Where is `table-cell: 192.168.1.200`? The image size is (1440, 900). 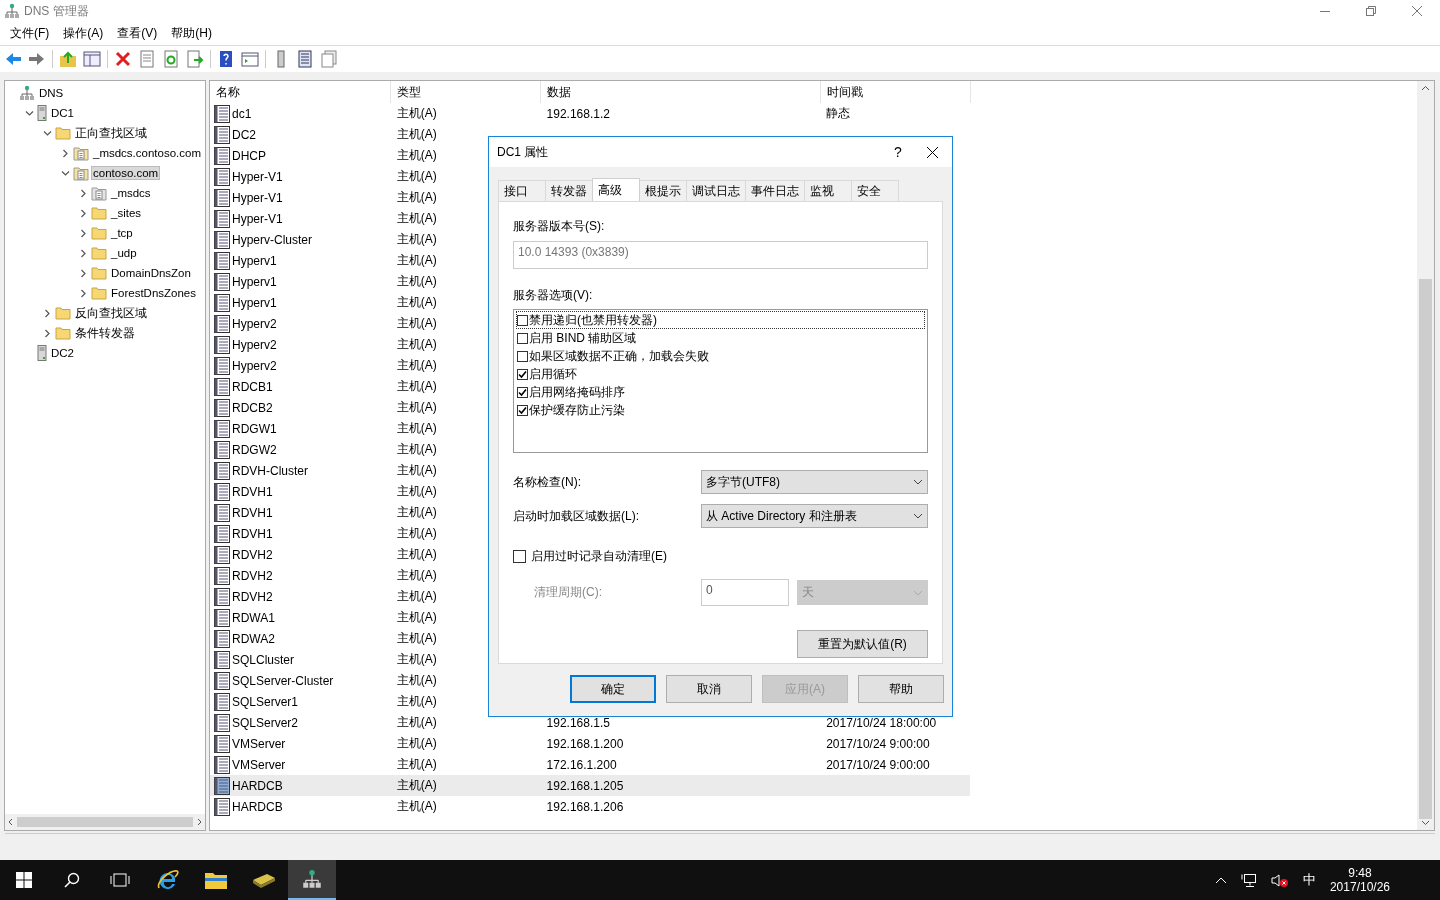
table-cell: 192.168.1.200 is located at coordinates (585, 743).